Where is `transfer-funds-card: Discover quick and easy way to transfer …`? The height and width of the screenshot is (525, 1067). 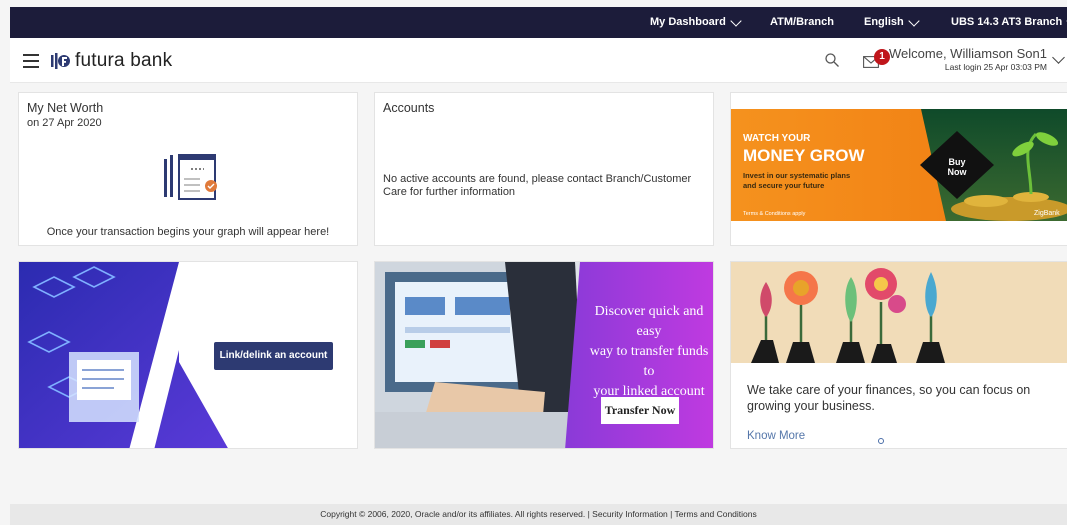 transfer-funds-card: Discover quick and easy way to transfer … is located at coordinates (544, 355).